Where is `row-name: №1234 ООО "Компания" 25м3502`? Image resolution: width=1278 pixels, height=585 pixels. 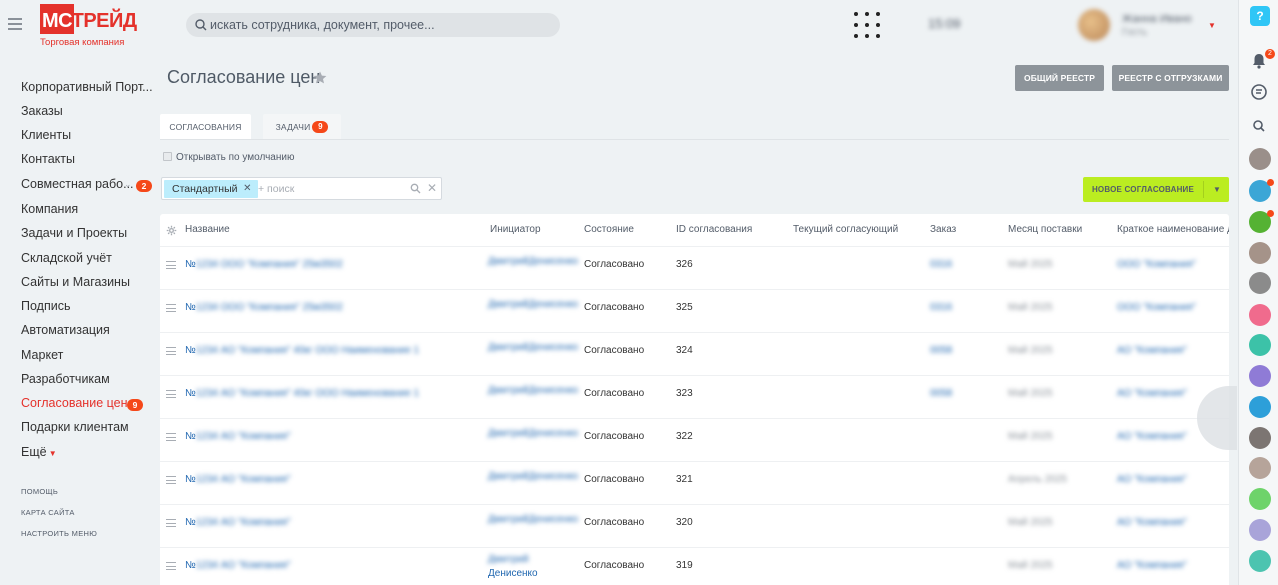
row-name: №1234 ООО "Компания" 25м3502 is located at coordinates (264, 264).